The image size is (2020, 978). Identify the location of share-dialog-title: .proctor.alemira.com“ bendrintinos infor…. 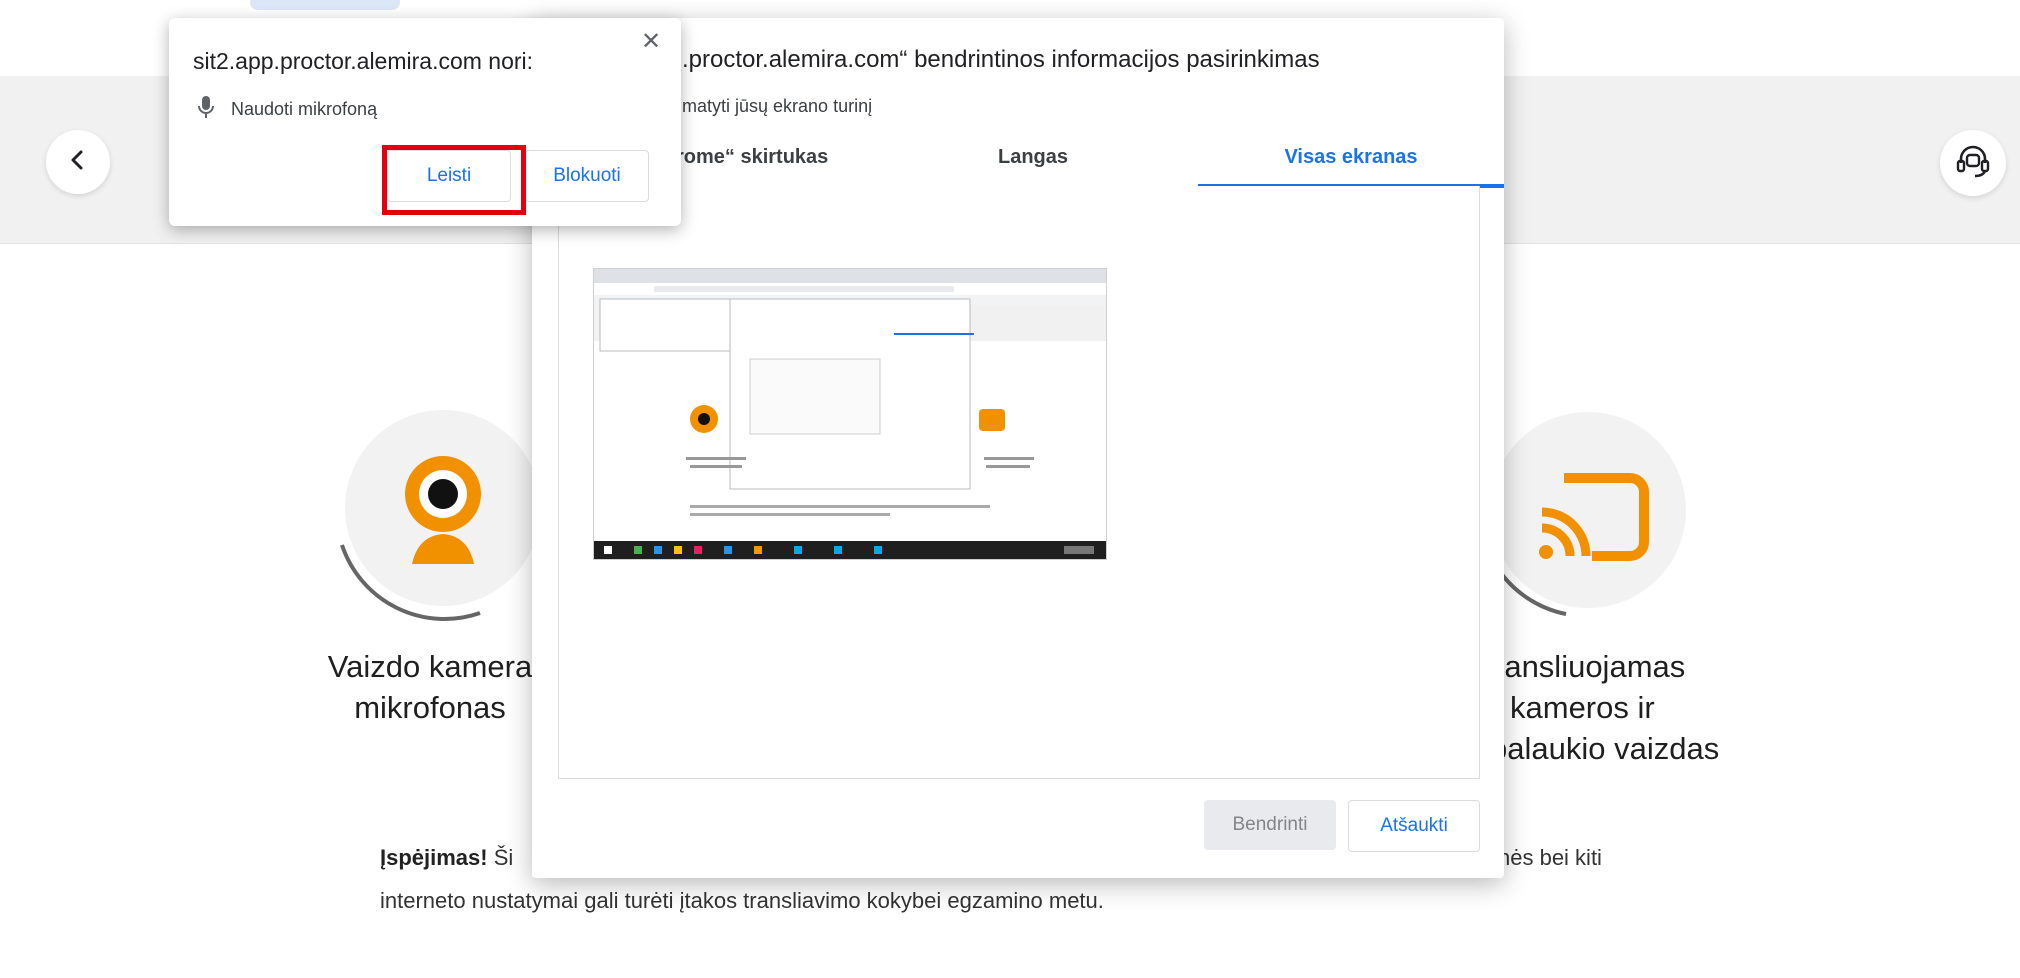
(1001, 59).